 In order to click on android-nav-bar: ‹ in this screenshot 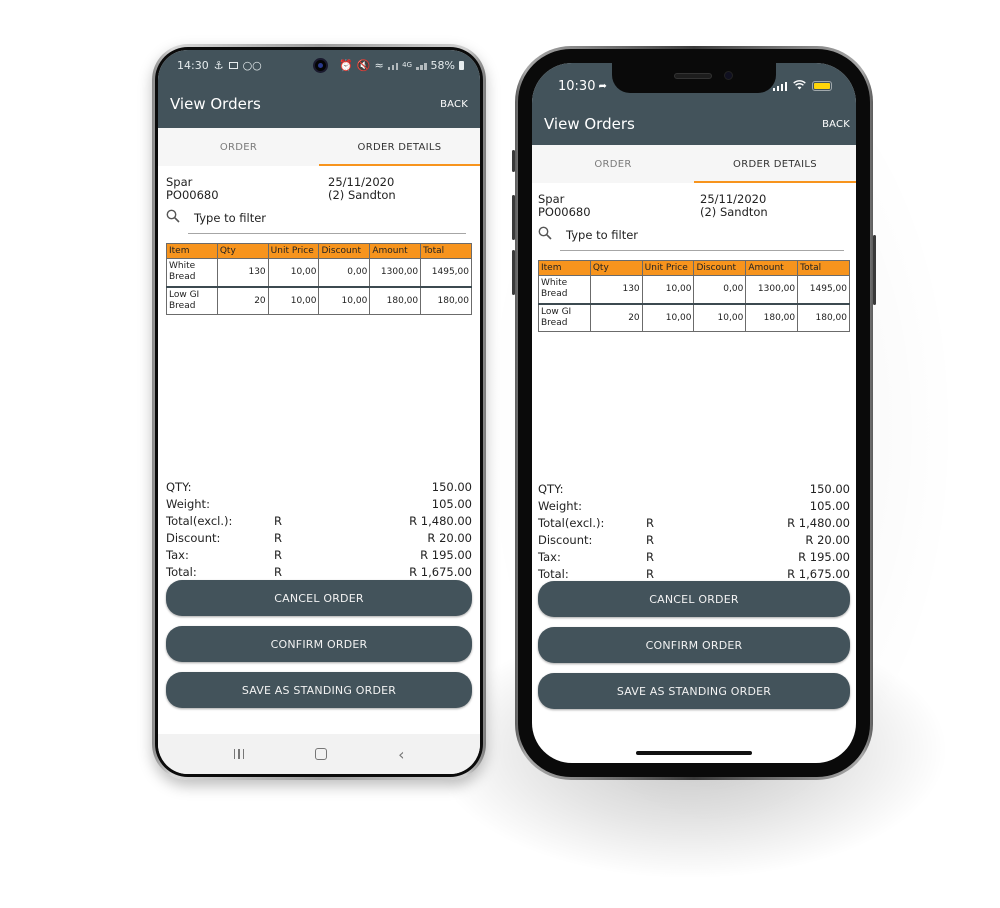, I will do `click(319, 754)`.